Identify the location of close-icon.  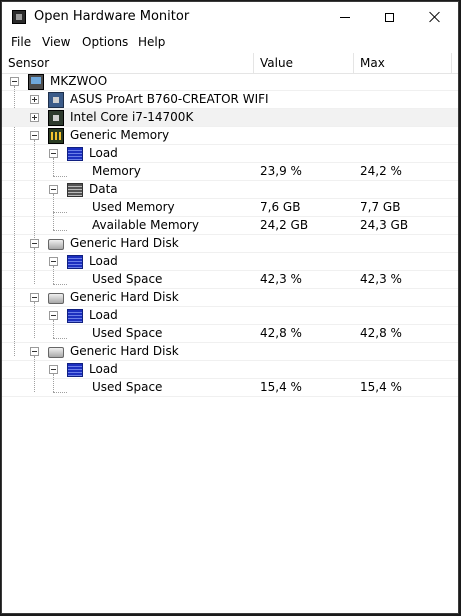
(435, 17).